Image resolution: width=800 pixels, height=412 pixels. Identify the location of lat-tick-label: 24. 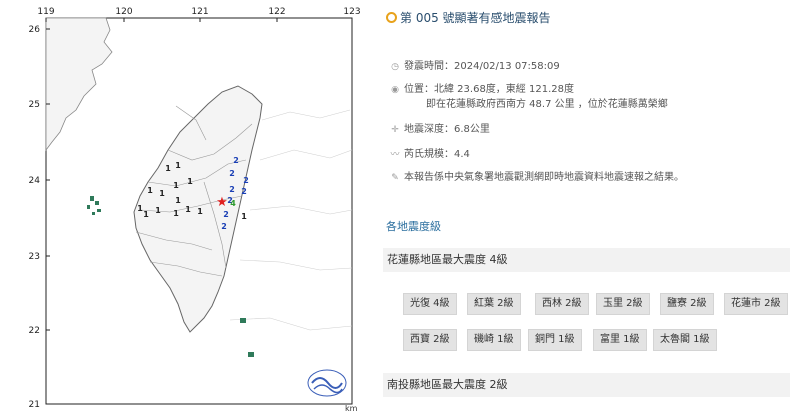
(35, 181).